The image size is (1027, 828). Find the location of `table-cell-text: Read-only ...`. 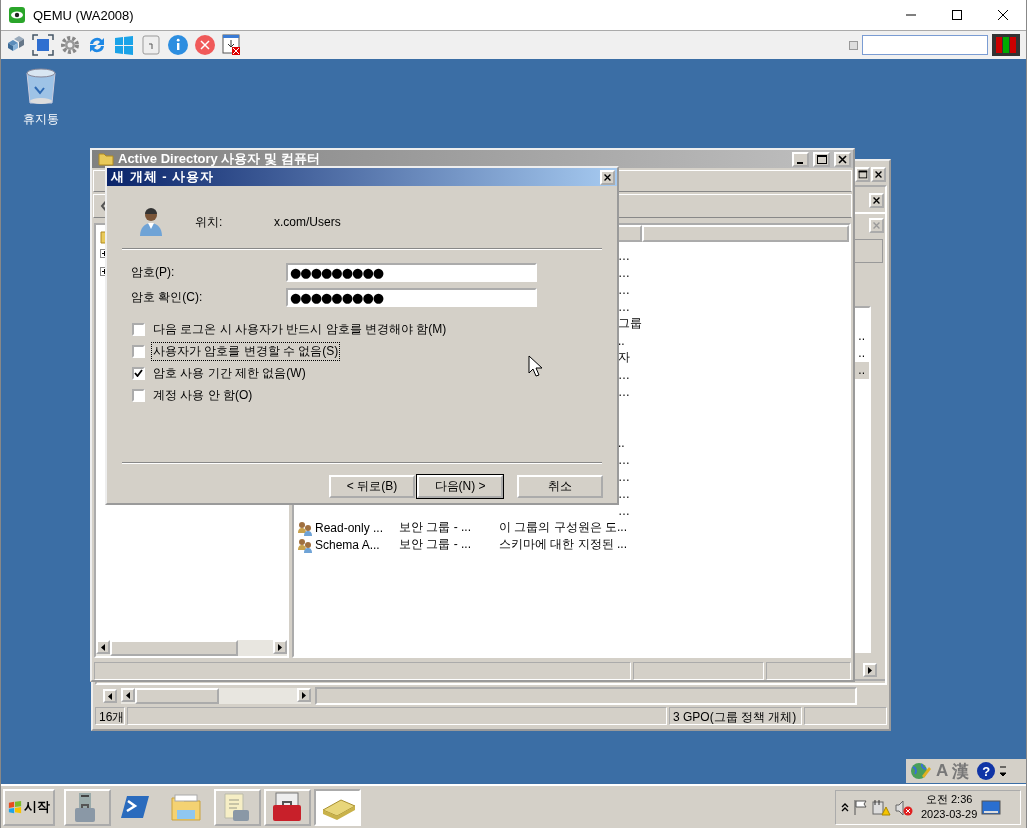

table-cell-text: Read-only ... is located at coordinates (350, 527).